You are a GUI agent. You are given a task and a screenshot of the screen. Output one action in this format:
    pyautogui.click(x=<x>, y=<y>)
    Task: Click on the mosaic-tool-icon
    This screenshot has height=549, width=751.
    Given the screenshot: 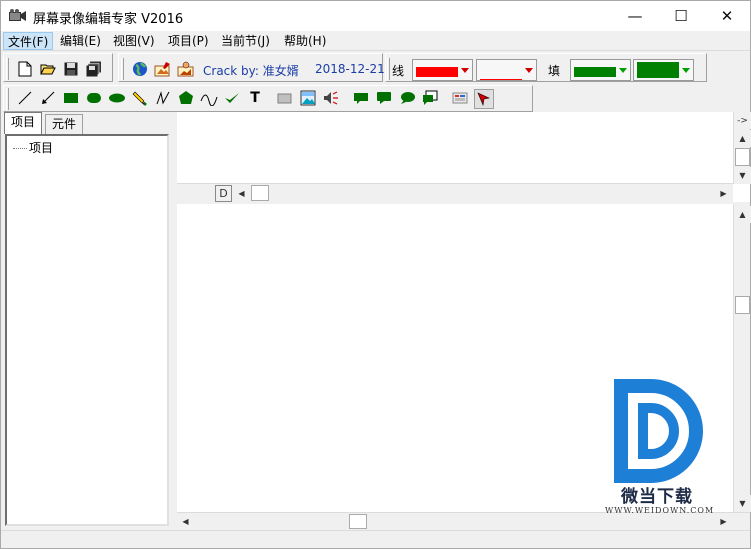 What is the action you would take?
    pyautogui.click(x=285, y=98)
    